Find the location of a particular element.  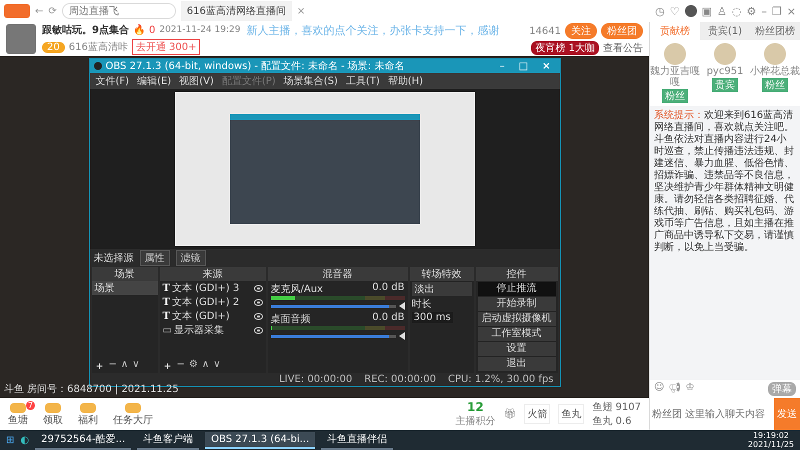

scrolling-message: 新人主播，喜欢的点个关注，办张卡支持一下，感谢 is located at coordinates (373, 30).